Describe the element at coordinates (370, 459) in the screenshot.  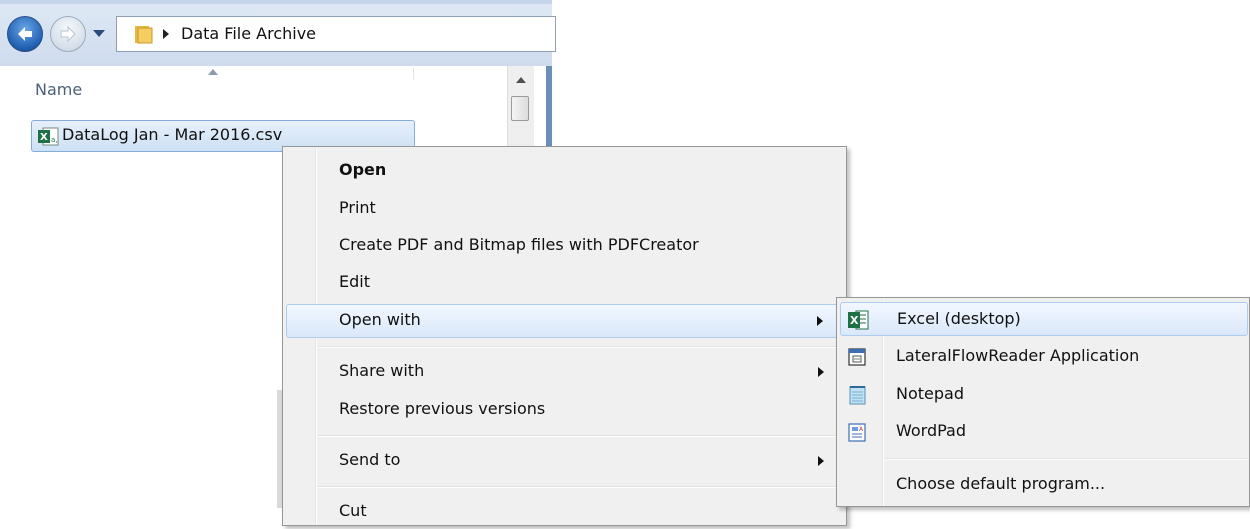
I see `menu-item-label: Send to` at that location.